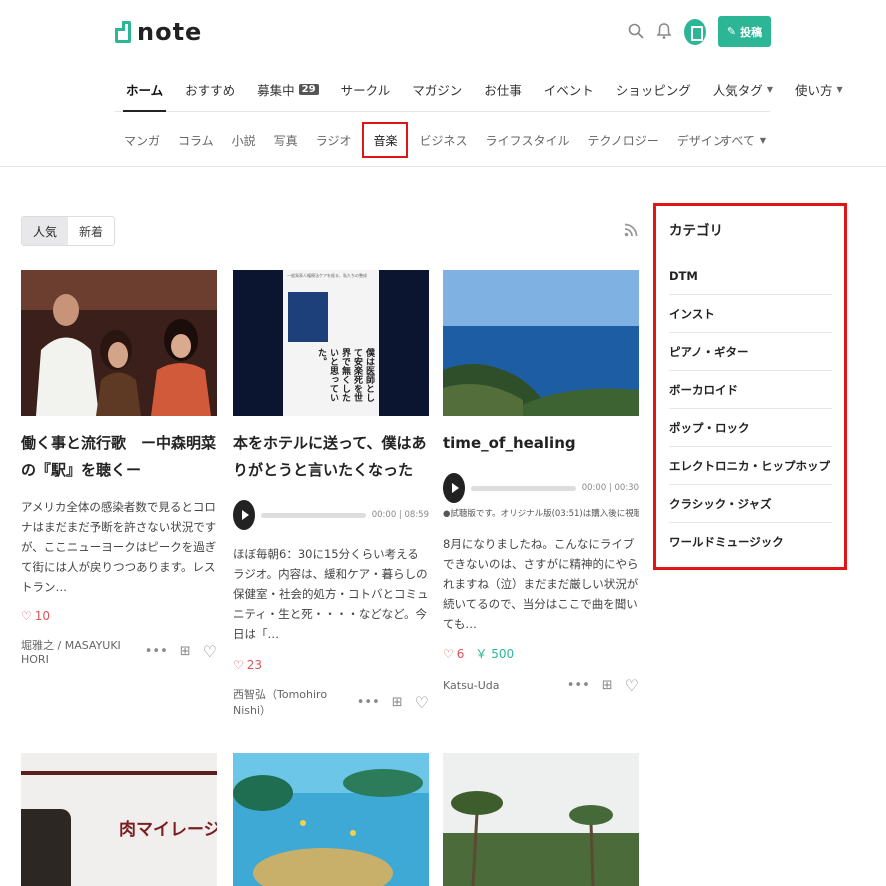  I want to click on category-item-classical-jazz: クラシック・ジャズ, so click(750, 504).